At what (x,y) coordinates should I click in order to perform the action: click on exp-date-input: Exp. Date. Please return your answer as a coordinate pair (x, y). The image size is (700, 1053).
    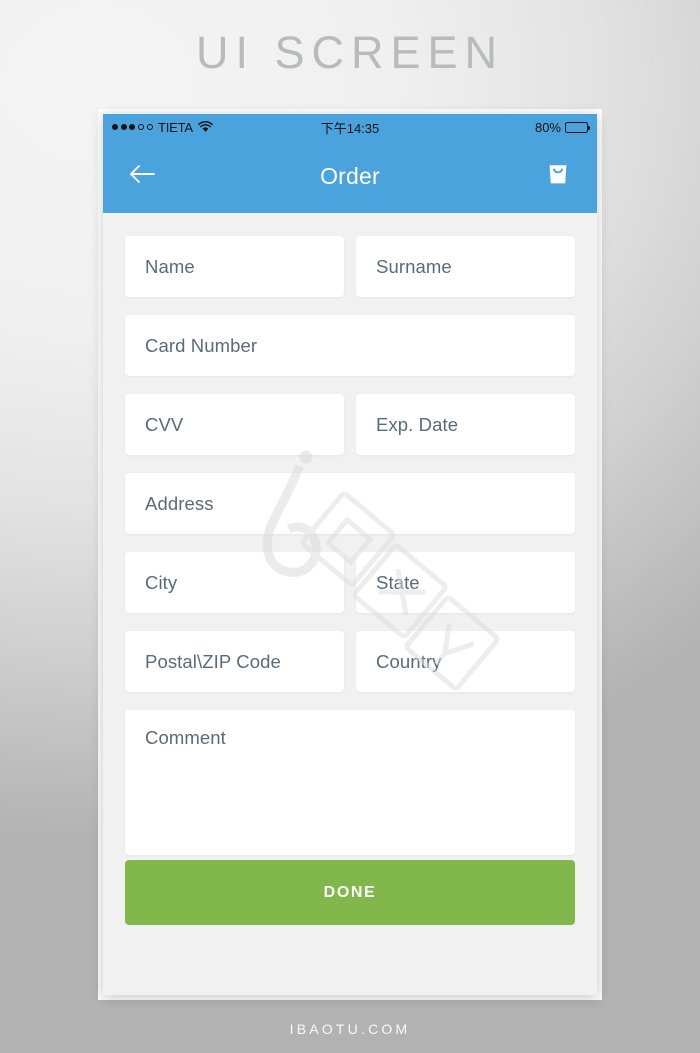
    Looking at the image, I should click on (465, 424).